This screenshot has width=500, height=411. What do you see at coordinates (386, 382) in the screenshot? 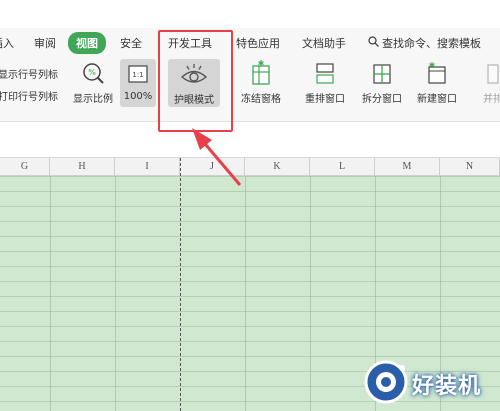
I see `watermark-logo-icon` at bounding box center [386, 382].